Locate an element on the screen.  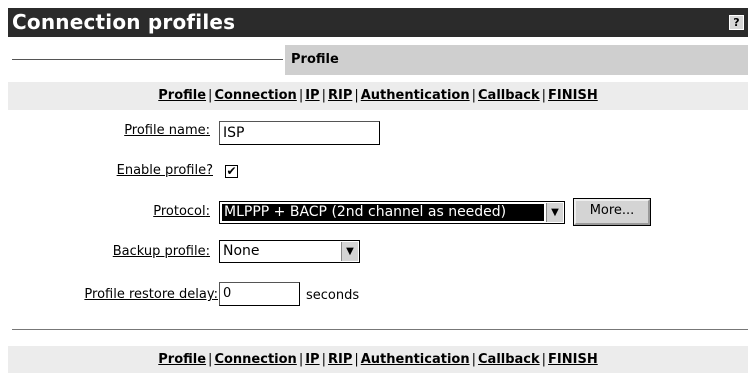
backup-profile-label-text: Backup profile is located at coordinates (159, 251).